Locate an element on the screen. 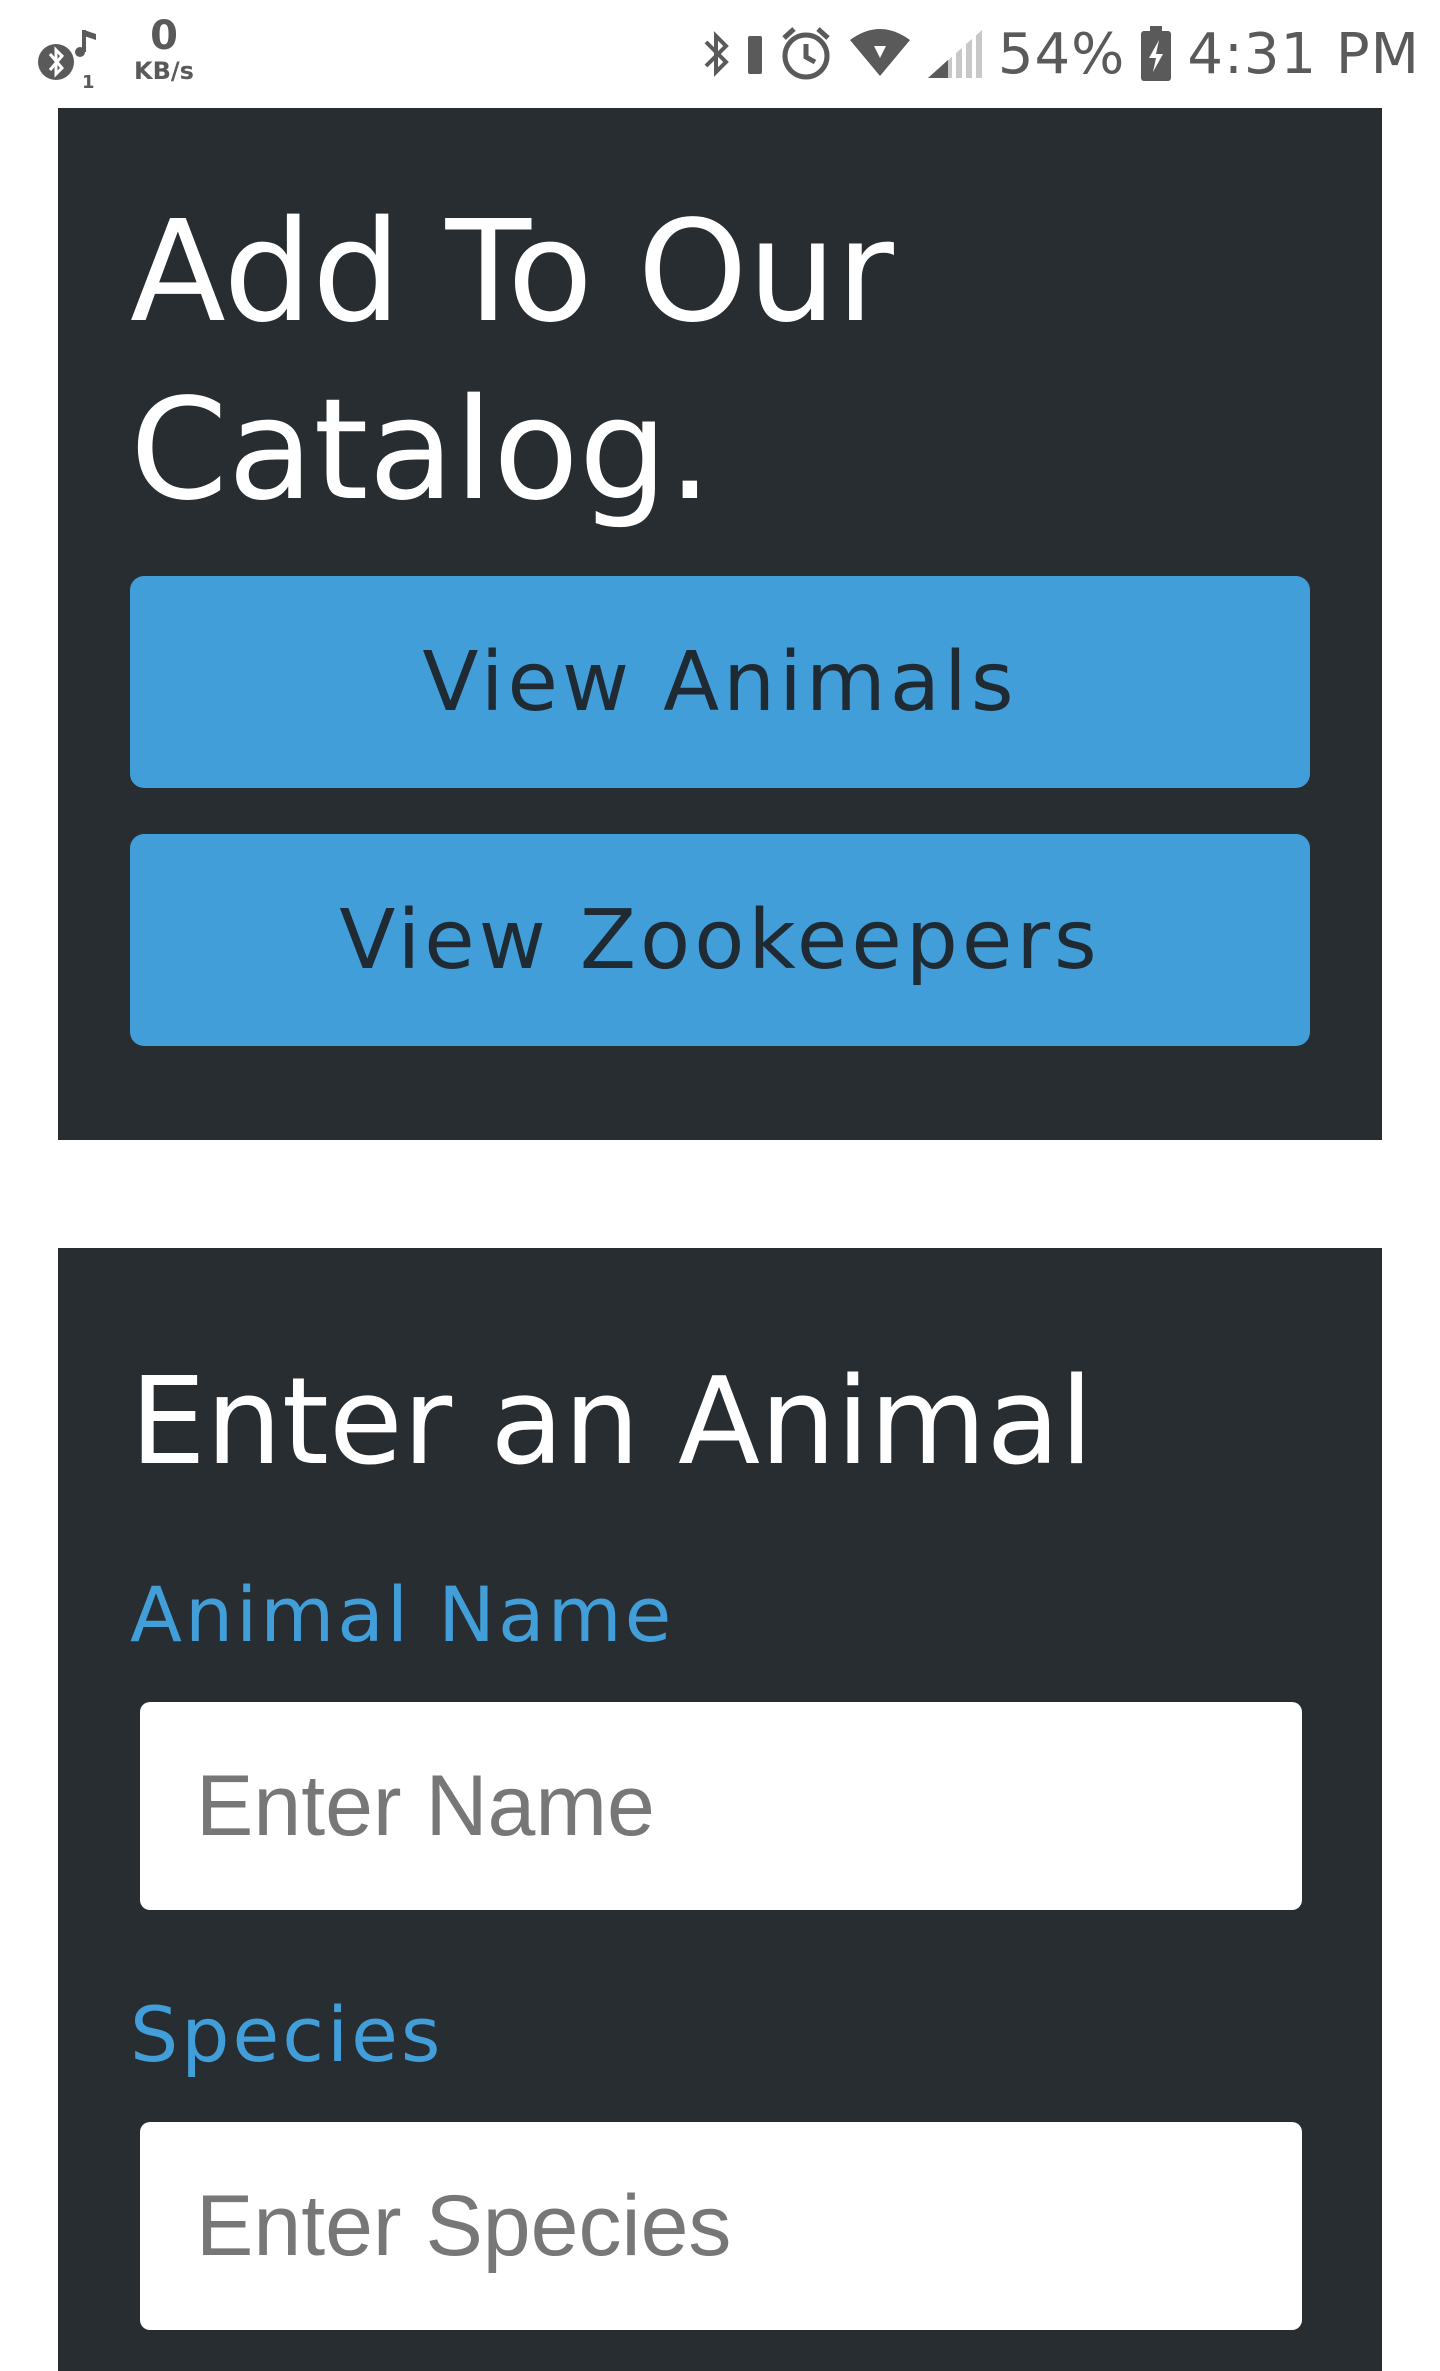 The height and width of the screenshot is (2371, 1440). species-label: Species is located at coordinates (287, 2034).